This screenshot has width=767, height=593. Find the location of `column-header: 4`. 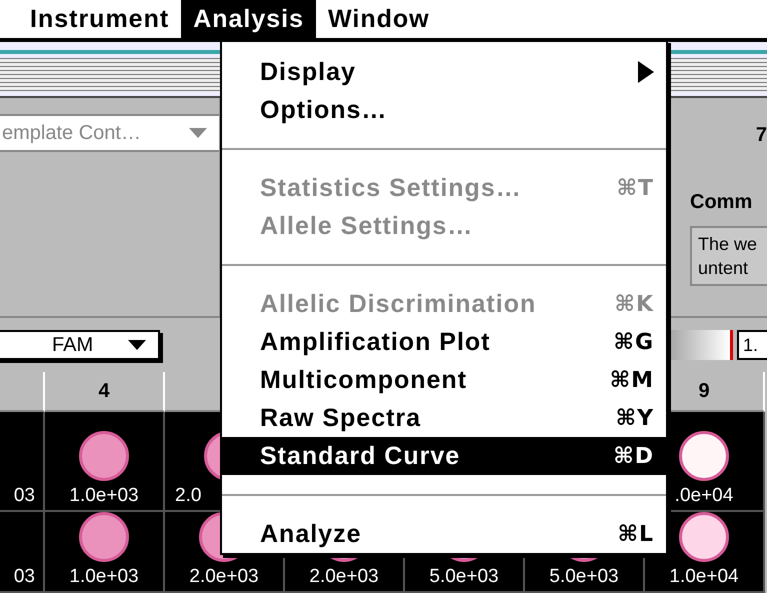

column-header: 4 is located at coordinates (105, 392).